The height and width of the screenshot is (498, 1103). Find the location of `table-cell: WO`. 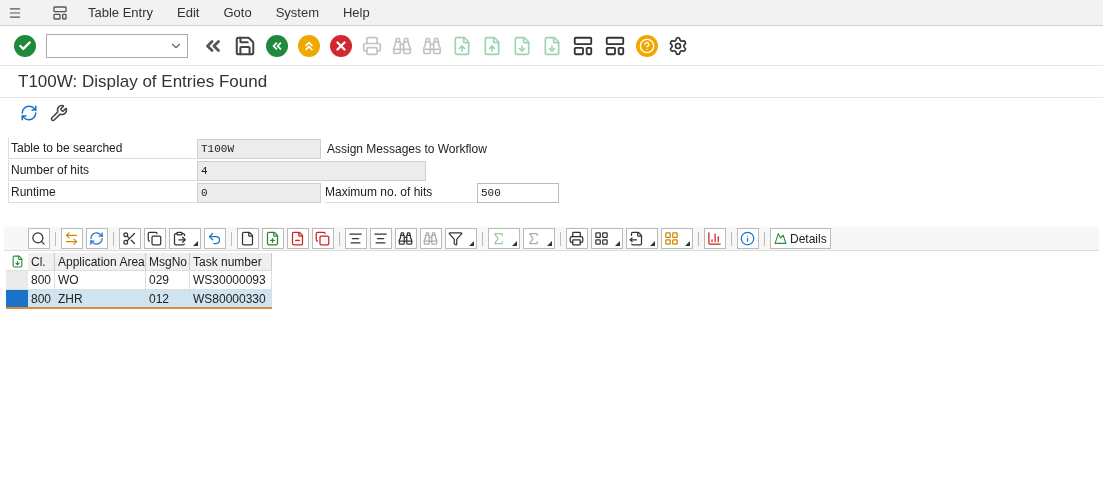

table-cell: WO is located at coordinates (100, 280).